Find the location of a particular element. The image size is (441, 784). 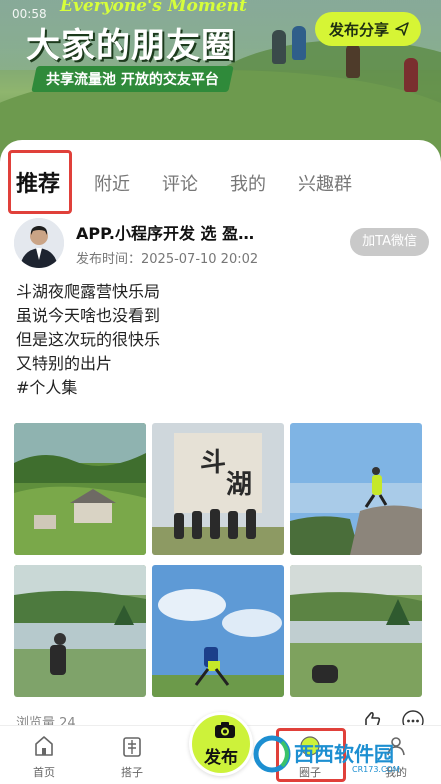

bottom-navigation: 首页 搭子 发布 圈子 我的 西西软件园 CR173.COM is located at coordinates (220, 748).